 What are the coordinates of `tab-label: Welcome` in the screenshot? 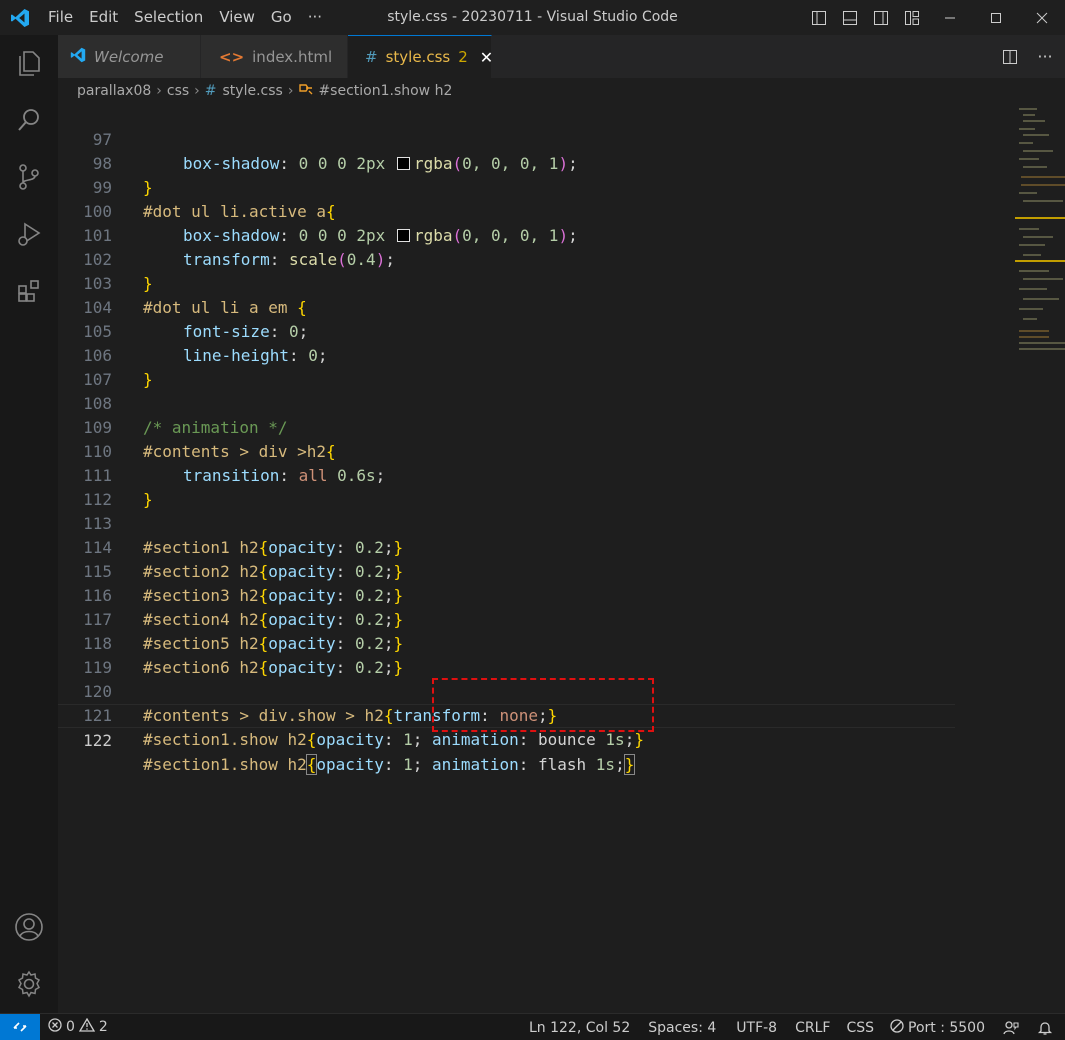 It's located at (129, 56).